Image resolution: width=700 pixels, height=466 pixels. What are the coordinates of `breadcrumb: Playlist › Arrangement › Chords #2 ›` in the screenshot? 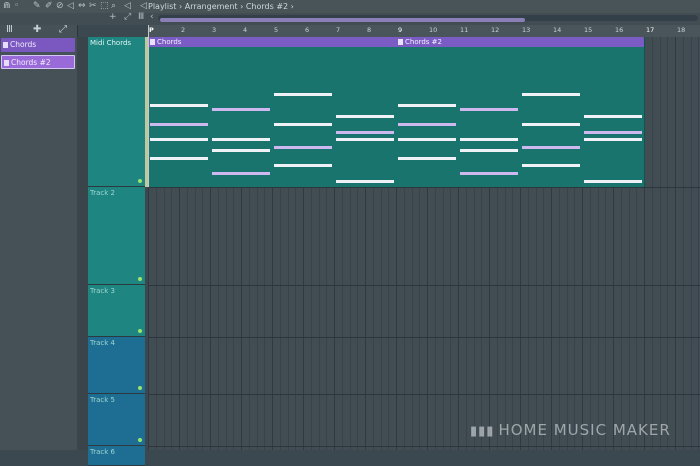 It's located at (221, 6).